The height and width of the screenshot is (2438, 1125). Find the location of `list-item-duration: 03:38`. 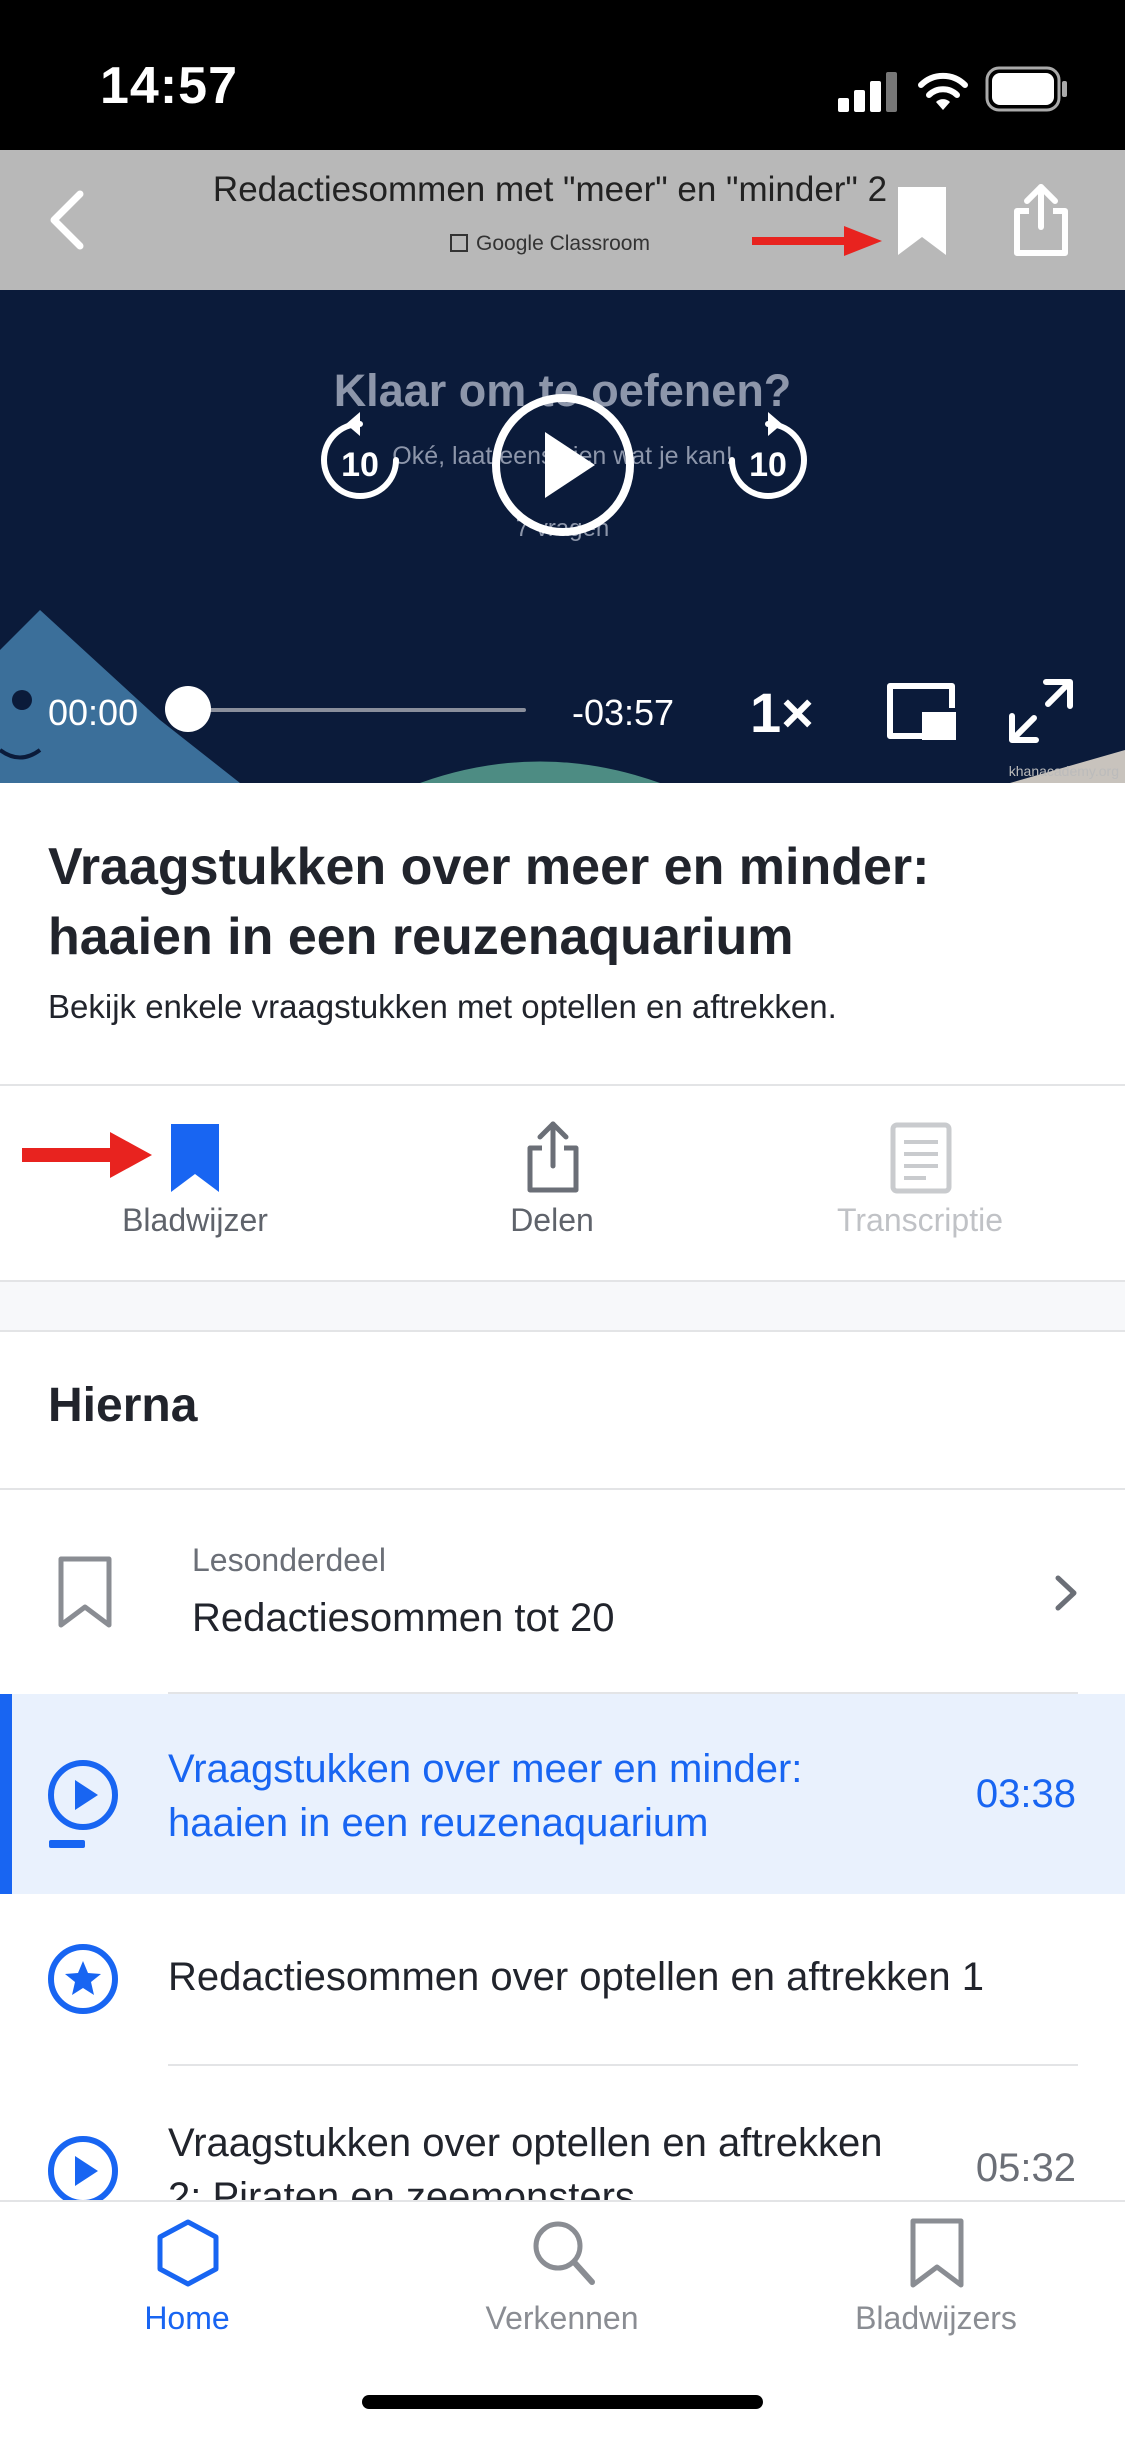

list-item-duration: 03:38 is located at coordinates (1025, 1794).